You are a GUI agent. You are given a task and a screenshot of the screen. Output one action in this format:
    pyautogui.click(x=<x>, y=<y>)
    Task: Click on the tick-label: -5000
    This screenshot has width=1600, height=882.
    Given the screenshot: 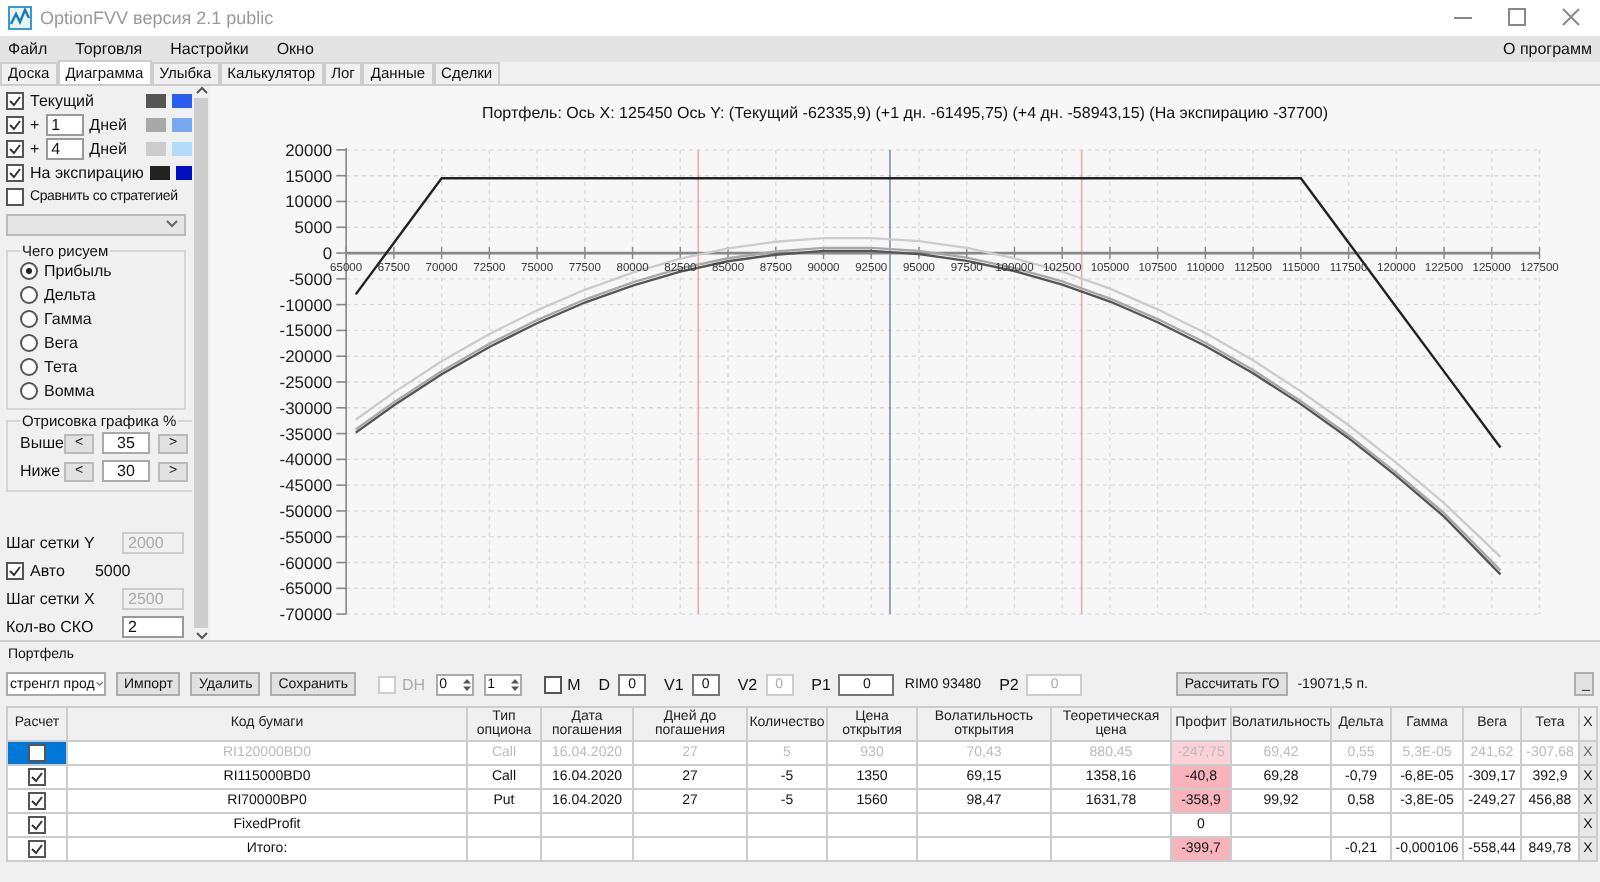 What is the action you would take?
    pyautogui.click(x=311, y=278)
    